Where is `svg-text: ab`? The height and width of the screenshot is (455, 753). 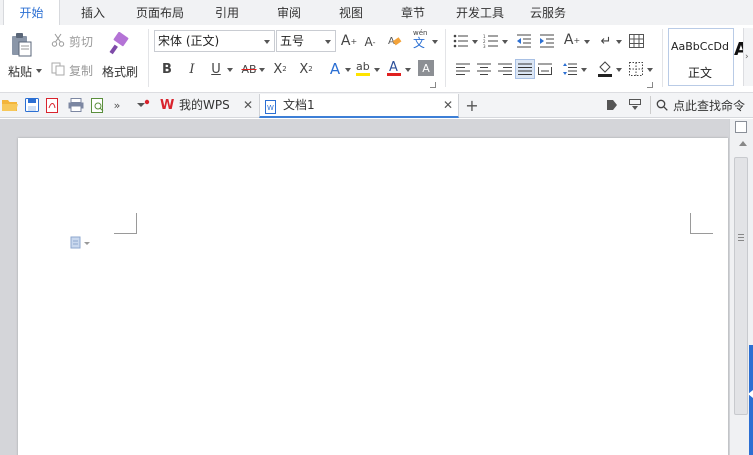
svg-text: ab is located at coordinates (363, 66).